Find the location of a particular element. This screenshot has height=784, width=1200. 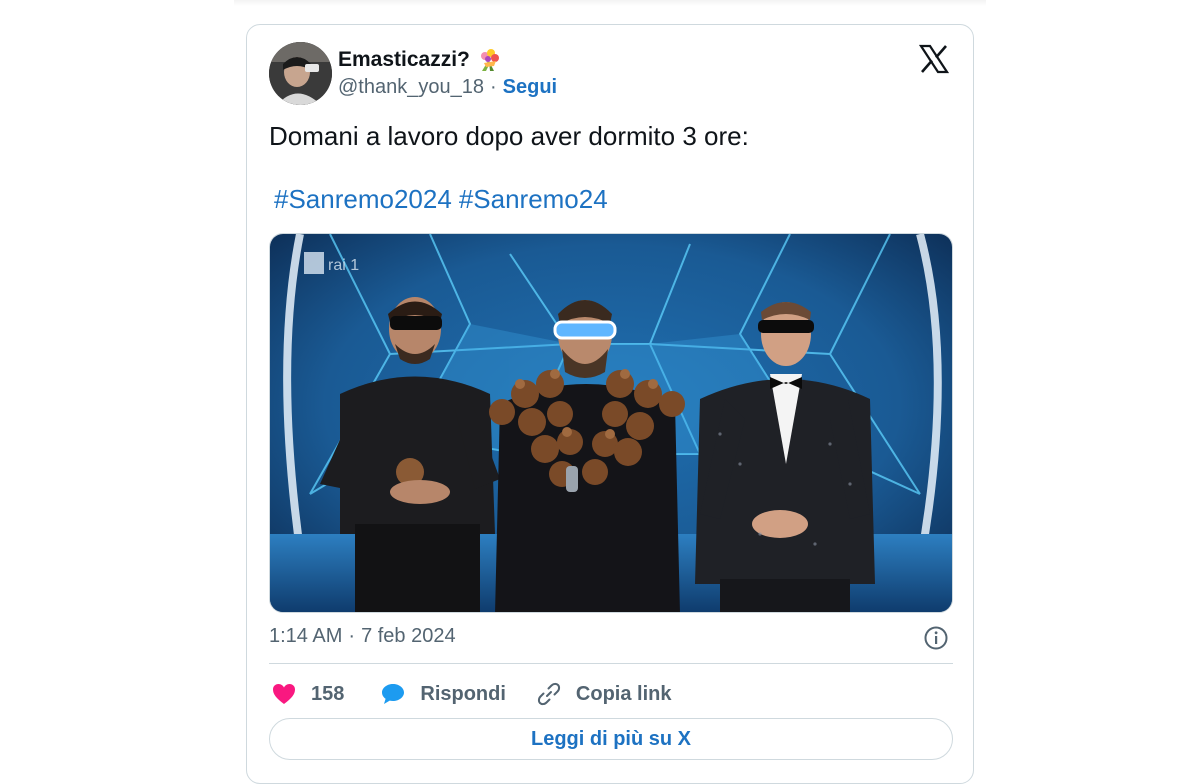

tweet-time: 1:14 AM is located at coordinates (305, 636).